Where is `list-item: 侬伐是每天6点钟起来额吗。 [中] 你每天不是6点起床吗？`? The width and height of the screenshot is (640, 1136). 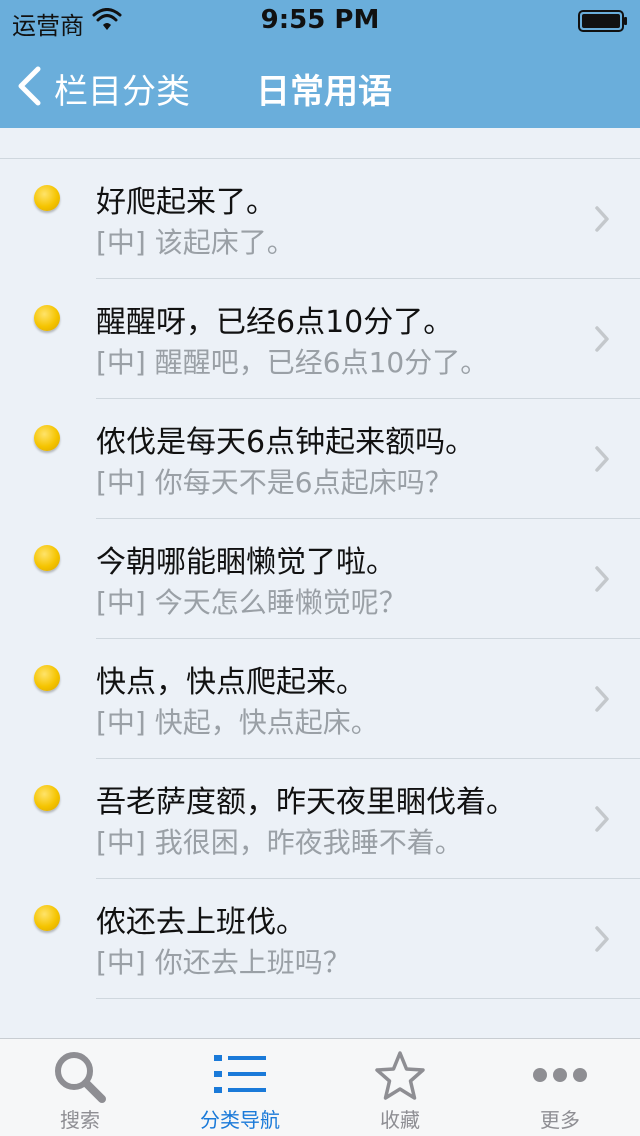 list-item: 侬伐是每天6点钟起来额吗。 [中] 你每天不是6点起床吗？ is located at coordinates (320, 459).